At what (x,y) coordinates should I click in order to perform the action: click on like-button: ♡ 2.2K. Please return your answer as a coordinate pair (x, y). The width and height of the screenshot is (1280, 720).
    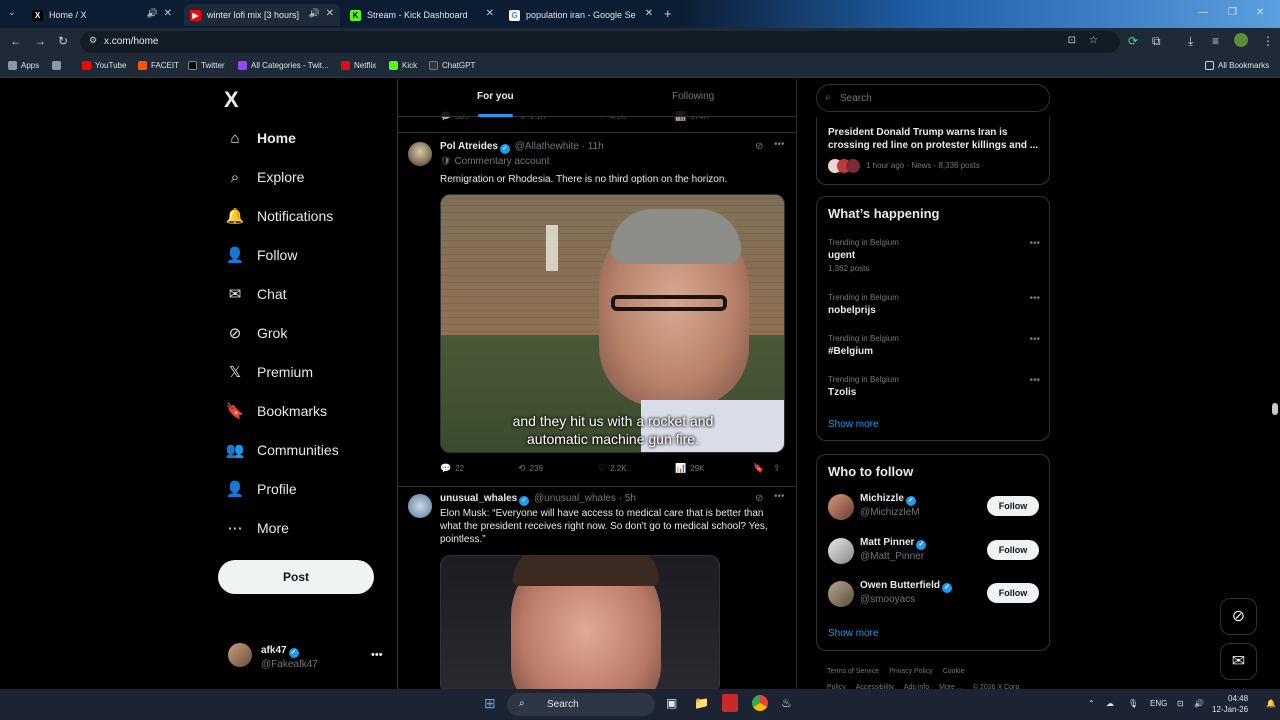
    Looking at the image, I should click on (612, 468).